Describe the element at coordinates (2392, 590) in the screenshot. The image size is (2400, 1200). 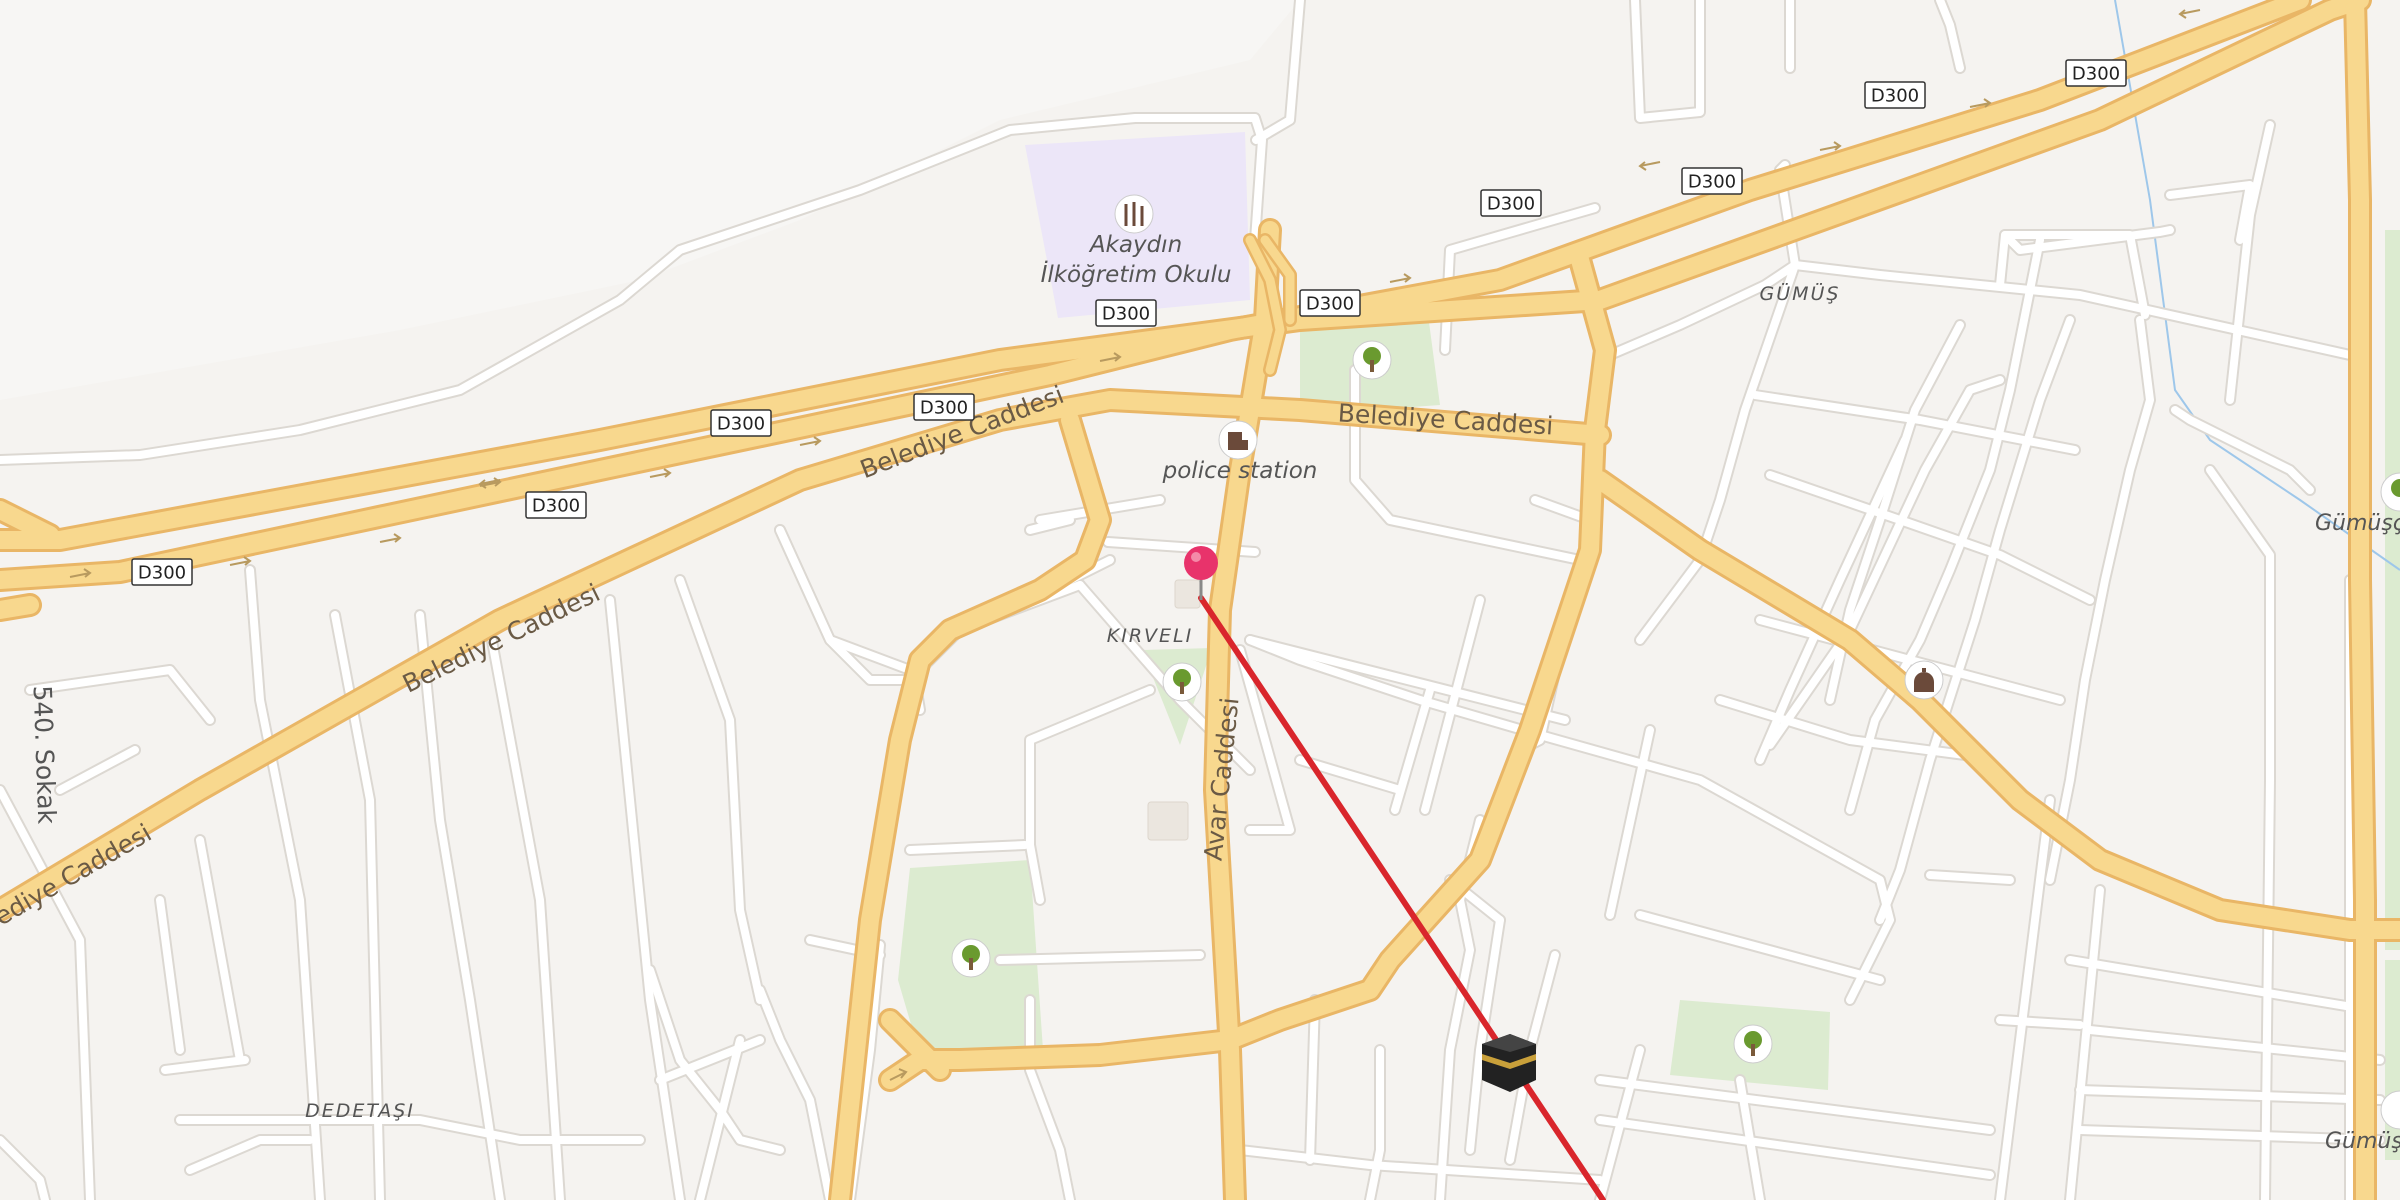
I see `park-area` at that location.